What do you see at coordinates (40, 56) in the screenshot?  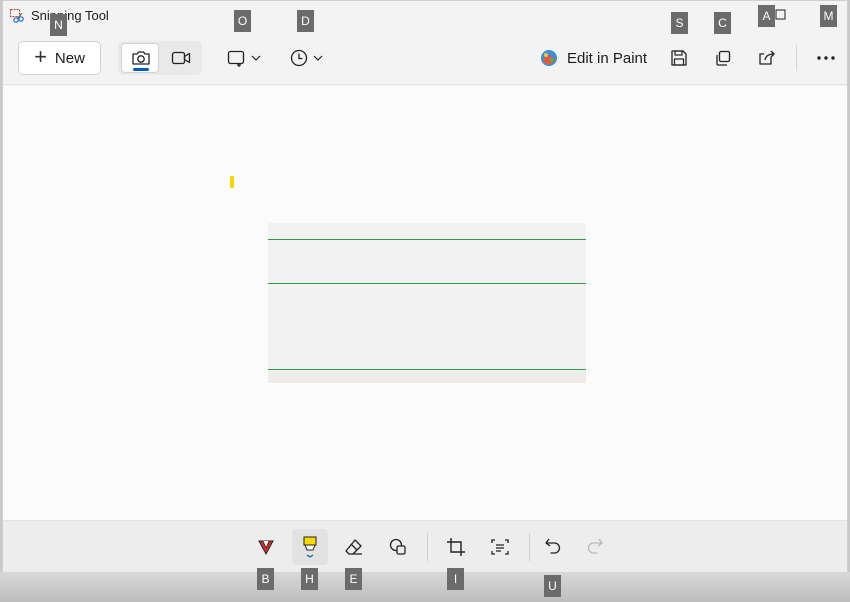 I see `plus-icon: +` at bounding box center [40, 56].